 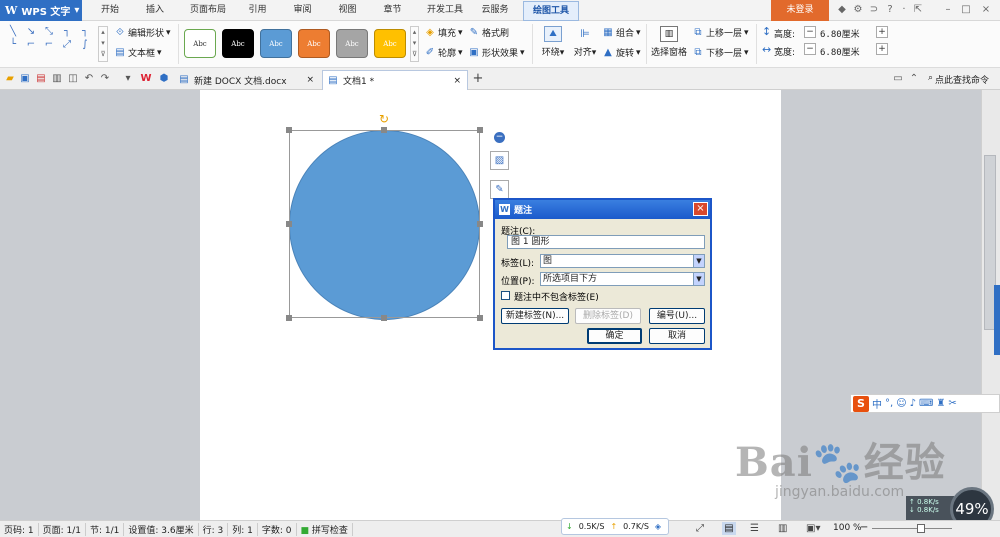 I want to click on save-icon: ▣, so click(x=25, y=79).